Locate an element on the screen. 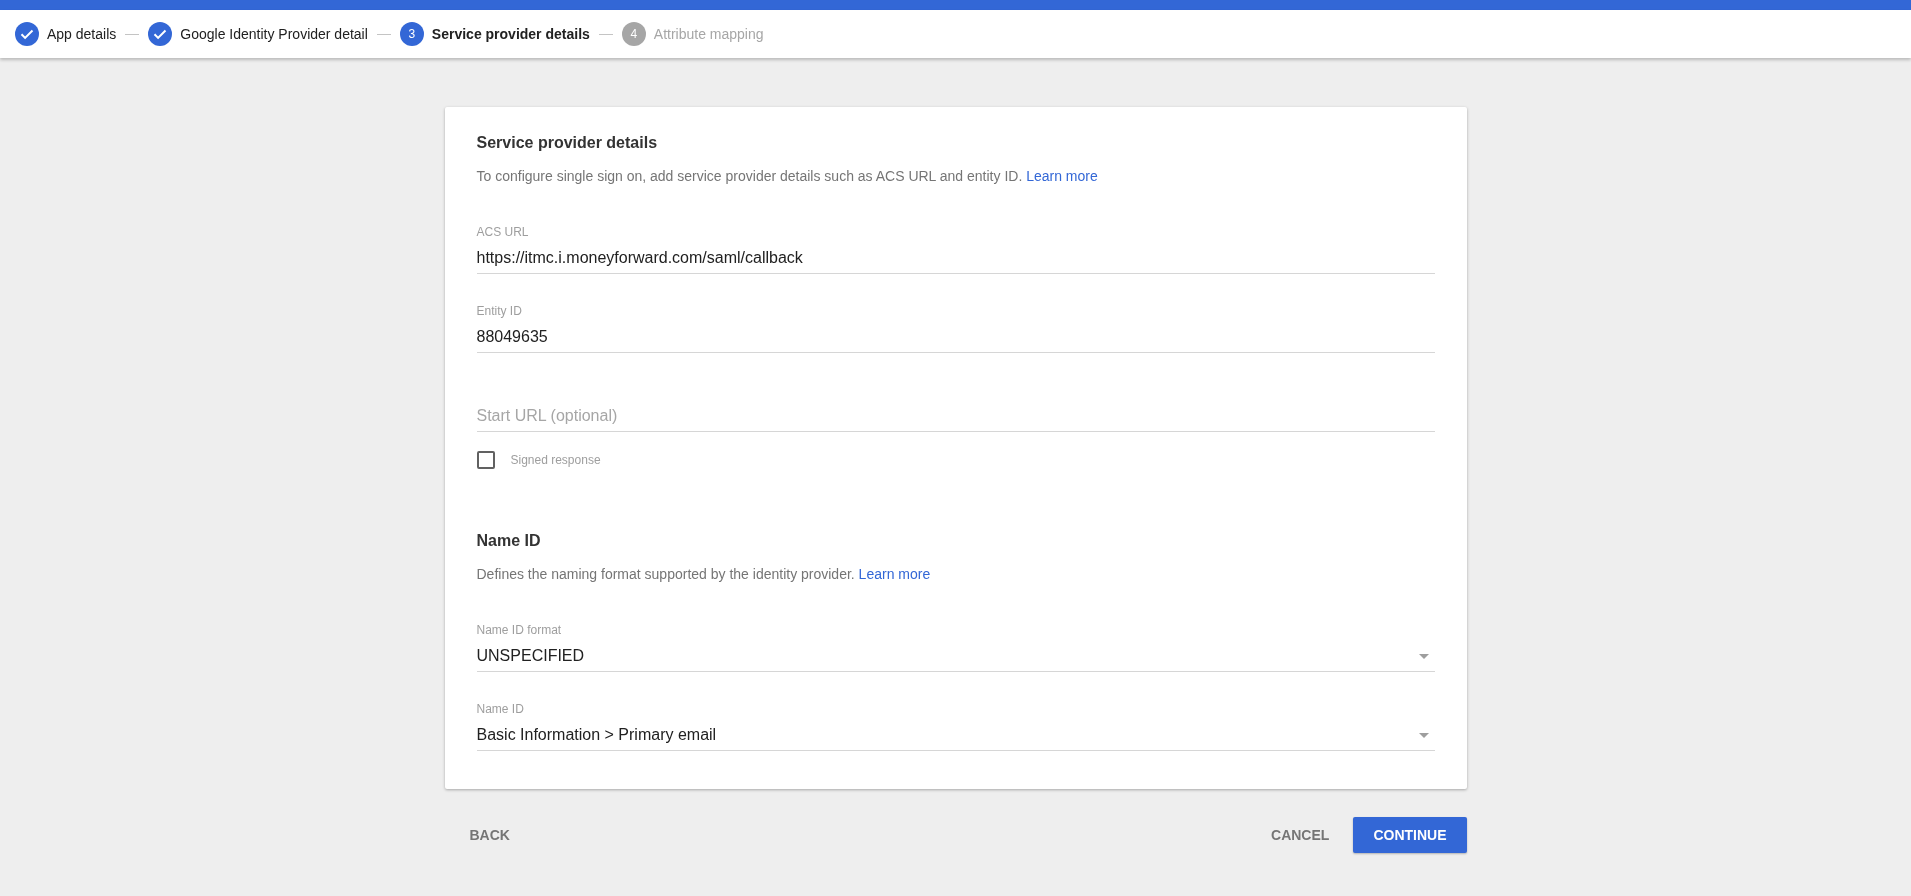 The width and height of the screenshot is (1911, 896). dropdown-field: UNSPECIFIED is located at coordinates (955, 658).